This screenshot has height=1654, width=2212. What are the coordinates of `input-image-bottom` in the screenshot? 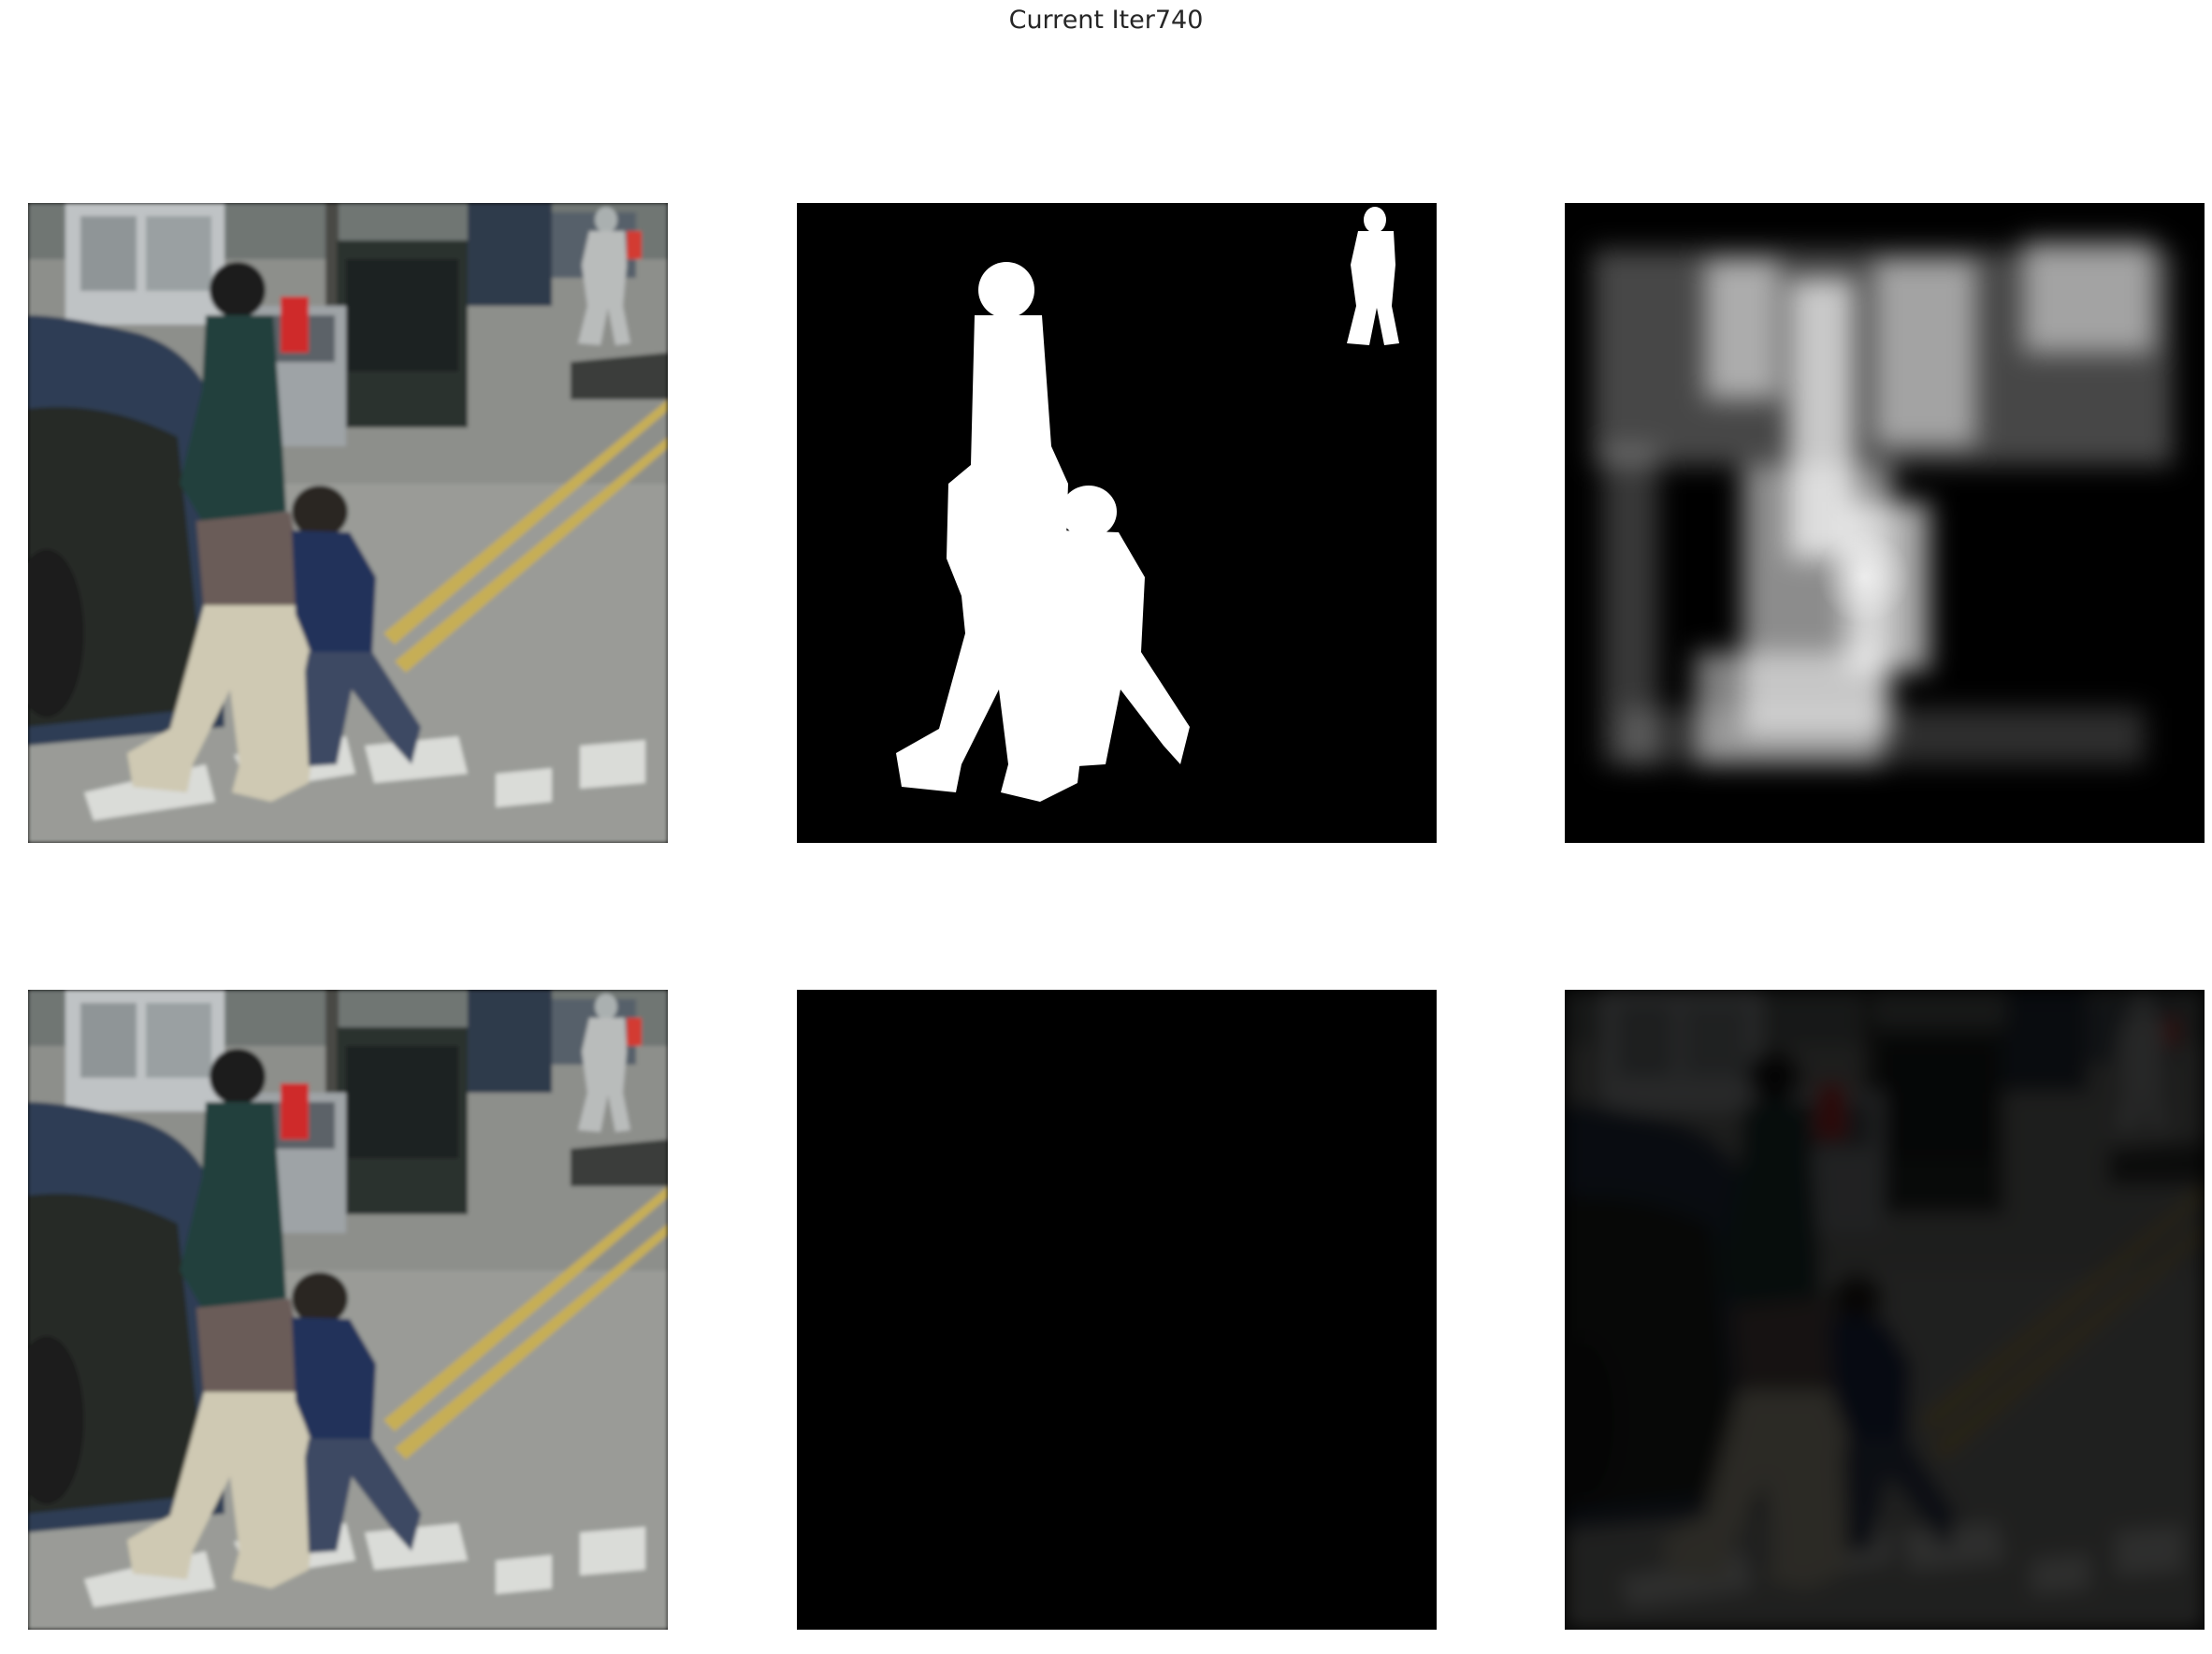 It's located at (348, 1310).